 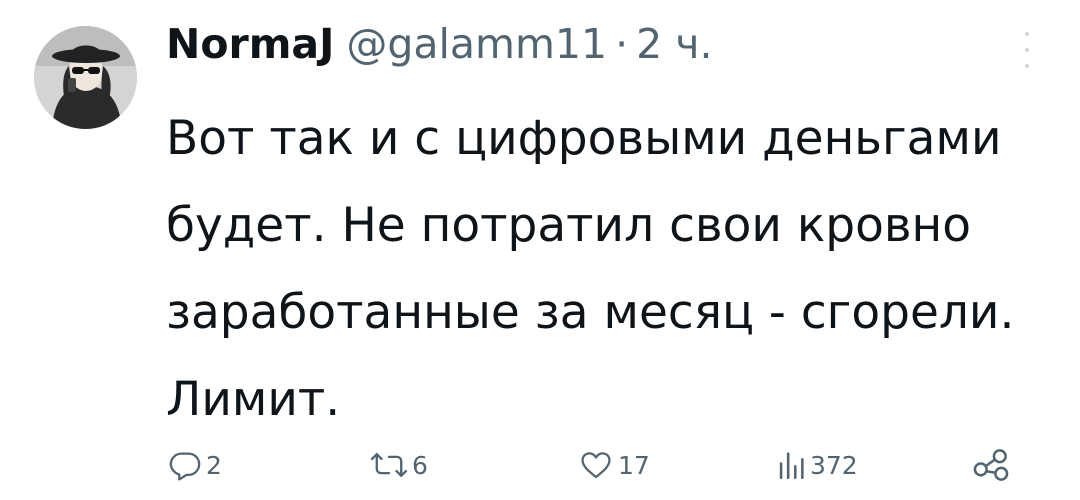 What do you see at coordinates (614, 465) in the screenshot?
I see `like-button: 17` at bounding box center [614, 465].